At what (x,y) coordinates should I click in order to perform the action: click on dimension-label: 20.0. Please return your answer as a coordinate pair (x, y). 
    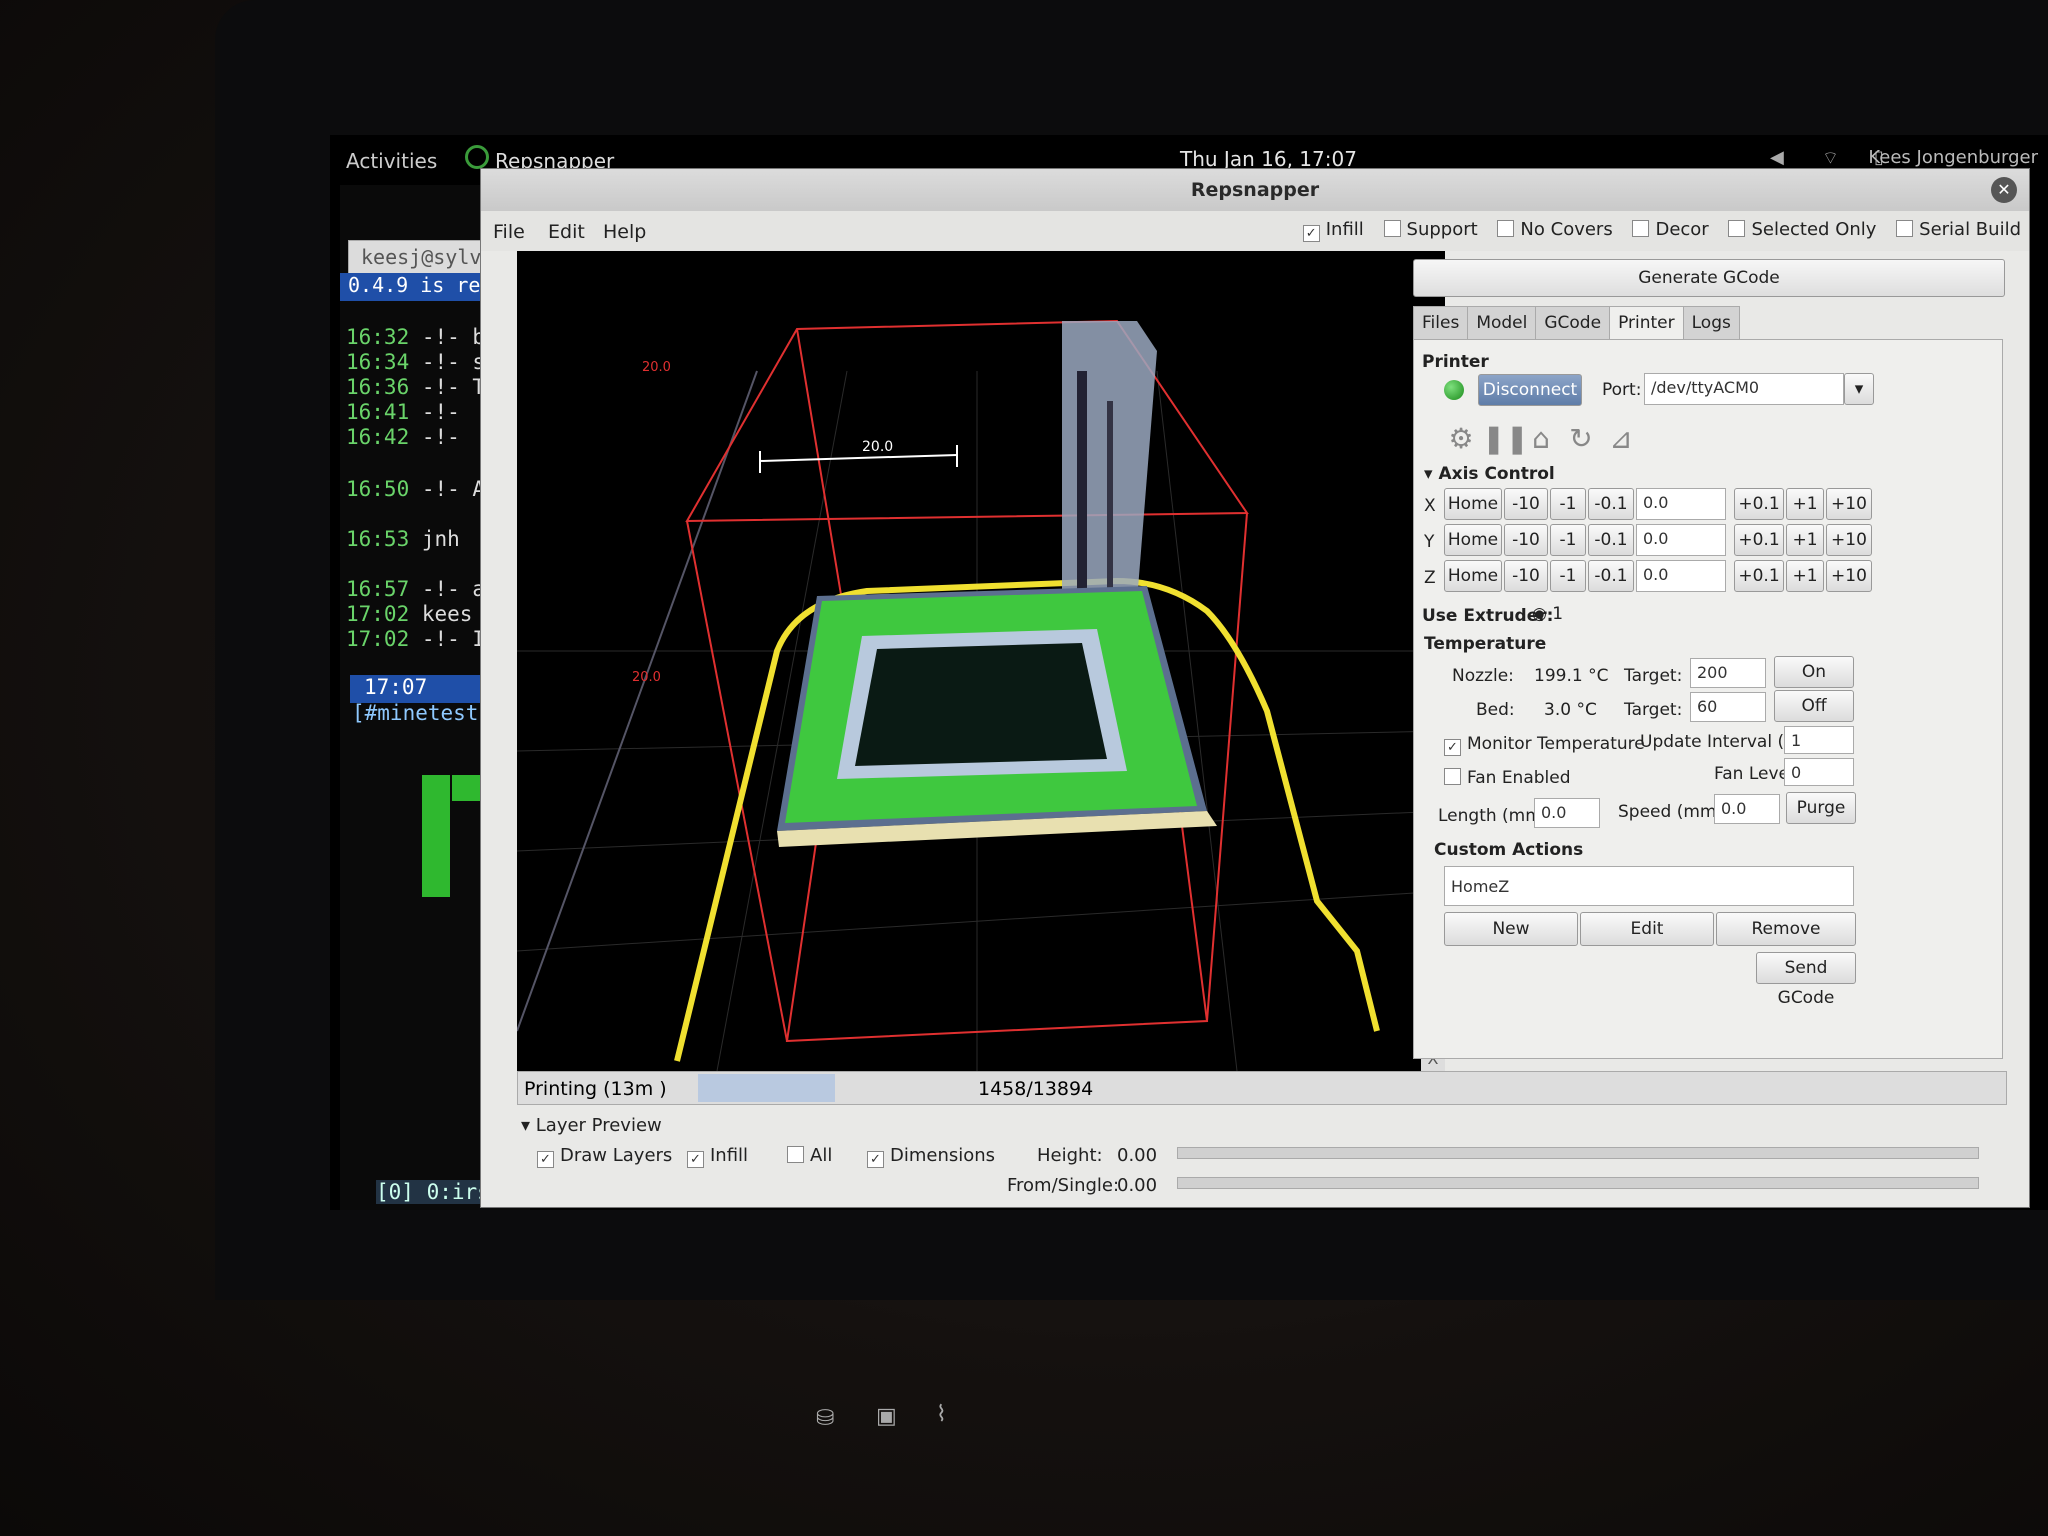
    Looking at the image, I should click on (877, 447).